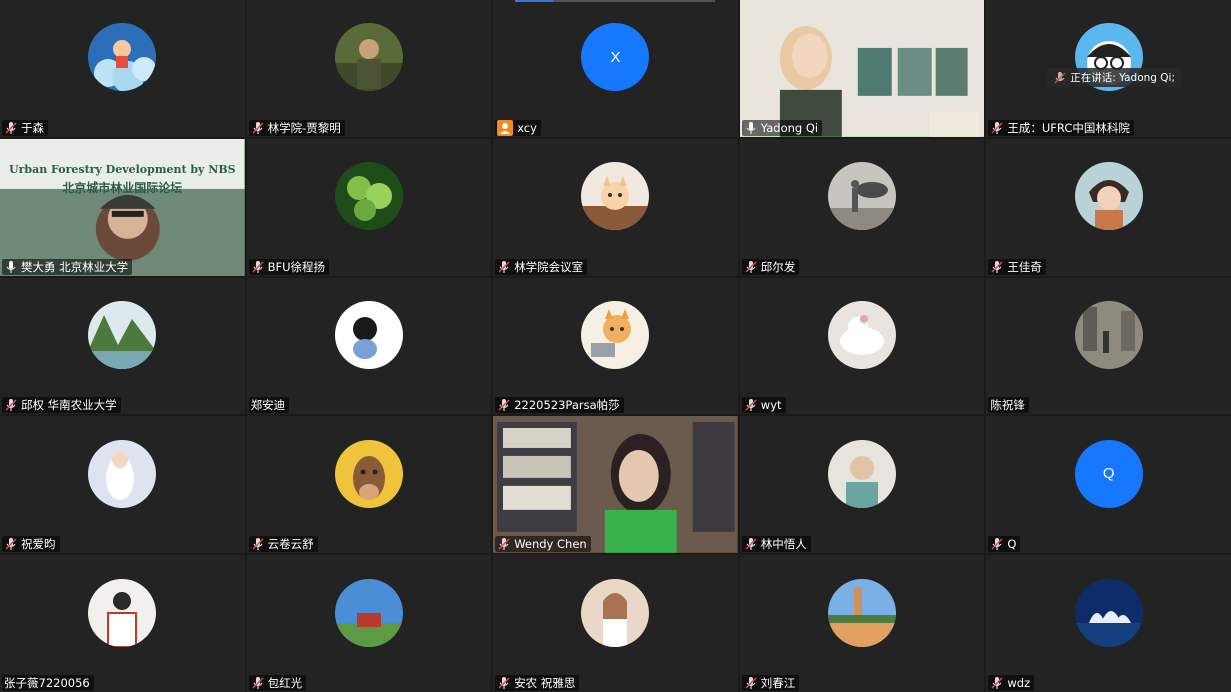  What do you see at coordinates (778, 266) in the screenshot?
I see `participant-name: 邱尔发` at bounding box center [778, 266].